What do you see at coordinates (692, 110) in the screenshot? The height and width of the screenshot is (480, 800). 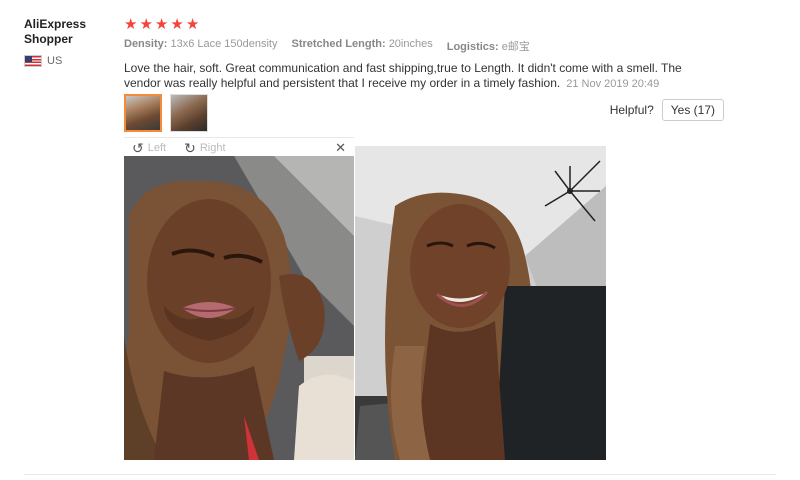 I see `helpful-yes-button: Yes (17)` at bounding box center [692, 110].